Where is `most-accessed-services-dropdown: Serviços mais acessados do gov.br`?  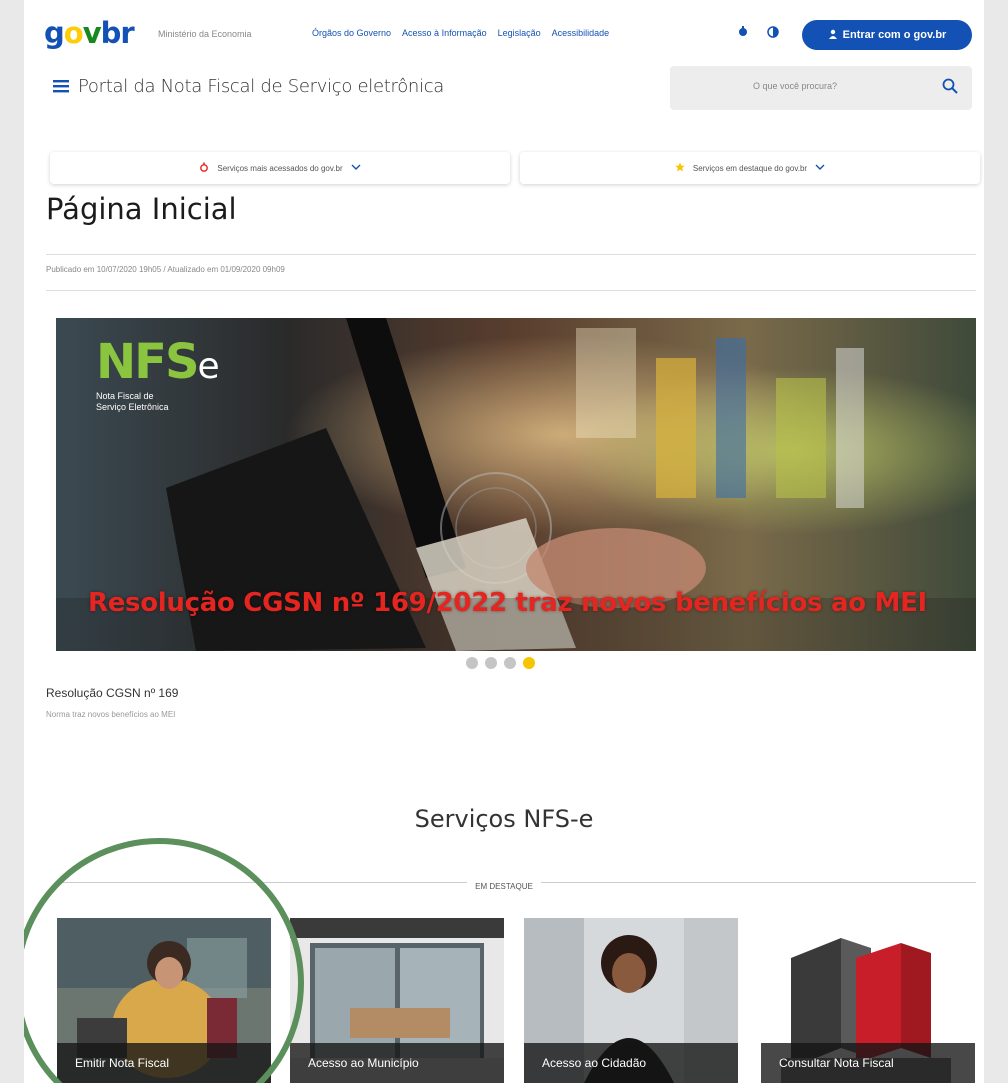
most-accessed-services-dropdown: Serviços mais acessados do gov.br is located at coordinates (280, 168).